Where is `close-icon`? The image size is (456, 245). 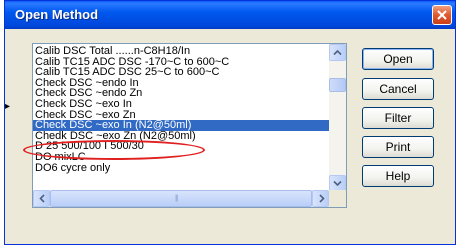 close-icon is located at coordinates (442, 15).